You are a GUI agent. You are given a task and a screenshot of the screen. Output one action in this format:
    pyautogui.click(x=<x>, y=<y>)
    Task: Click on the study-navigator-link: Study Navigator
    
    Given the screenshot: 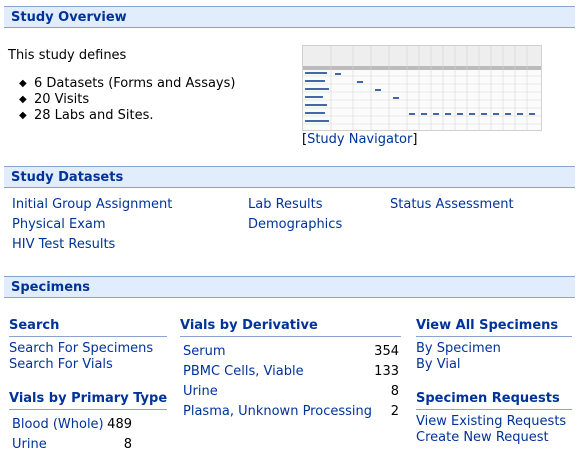 What is the action you would take?
    pyautogui.click(x=359, y=139)
    